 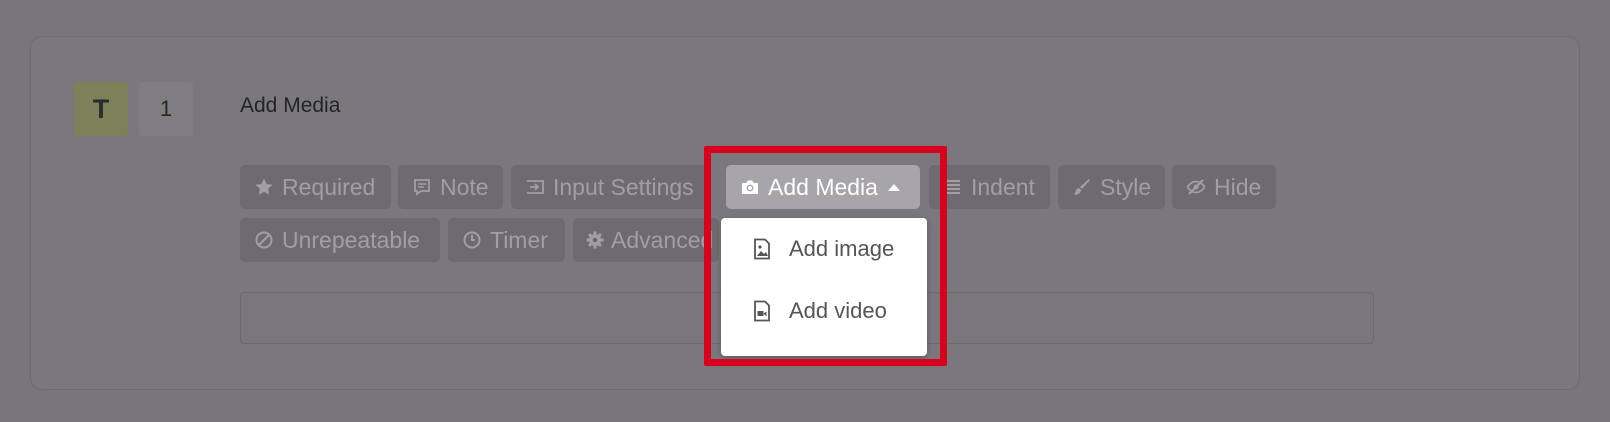 I want to click on eye-slash-icon, so click(x=1196, y=187).